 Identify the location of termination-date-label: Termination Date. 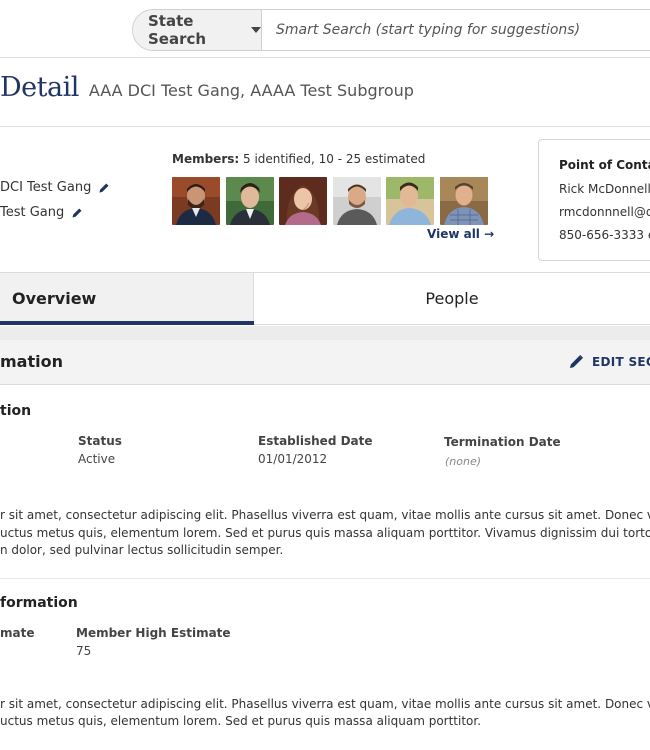
(502, 442).